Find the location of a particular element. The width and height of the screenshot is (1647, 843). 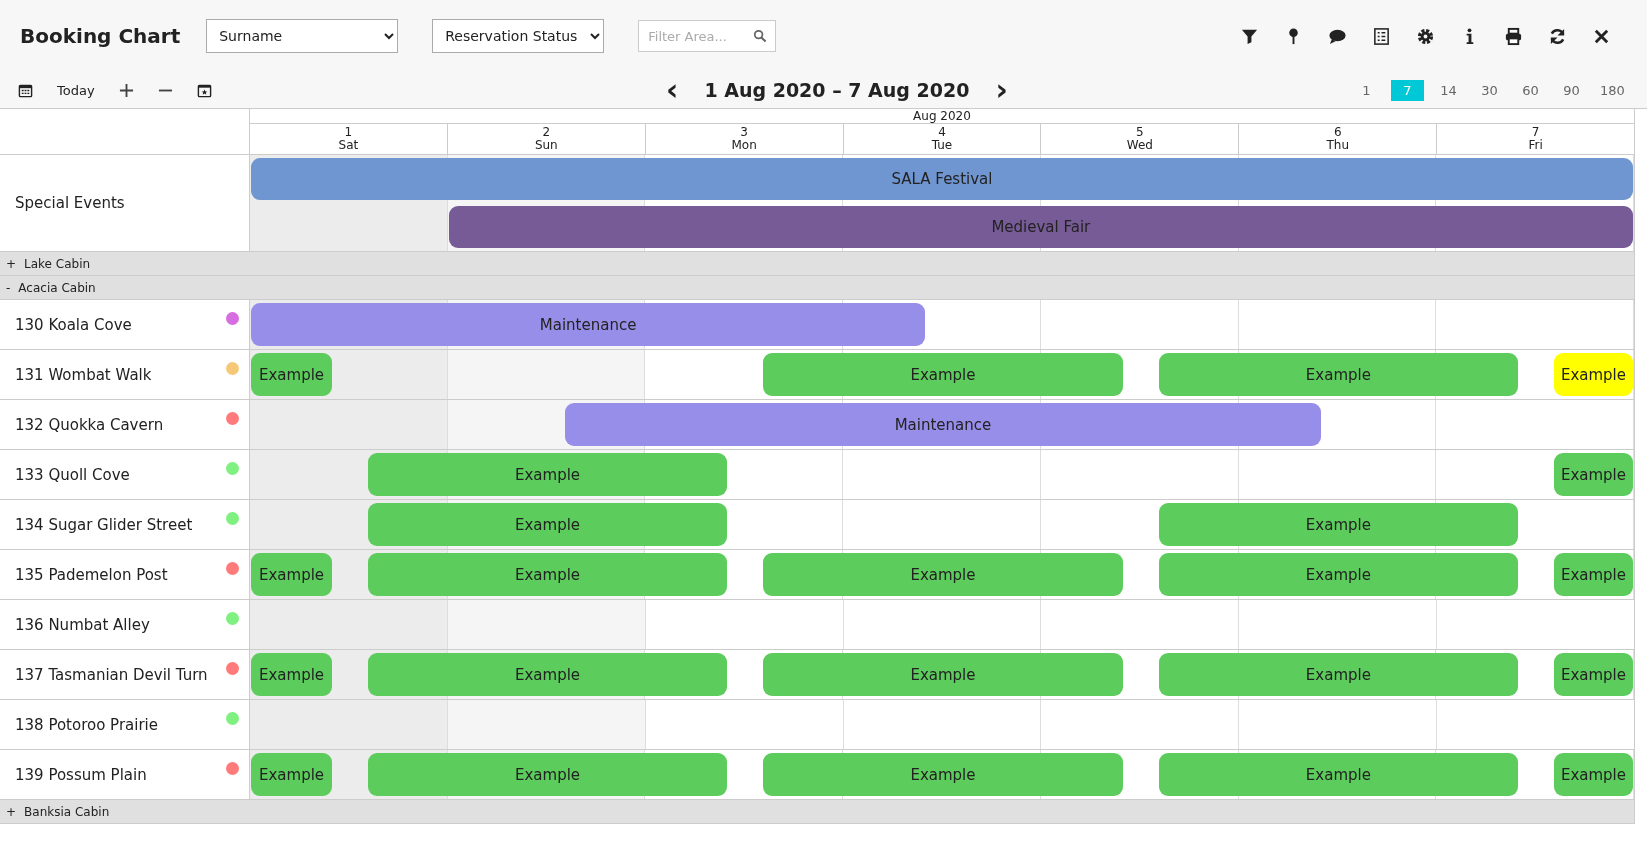

page-title: Booking Chart is located at coordinates (100, 36).